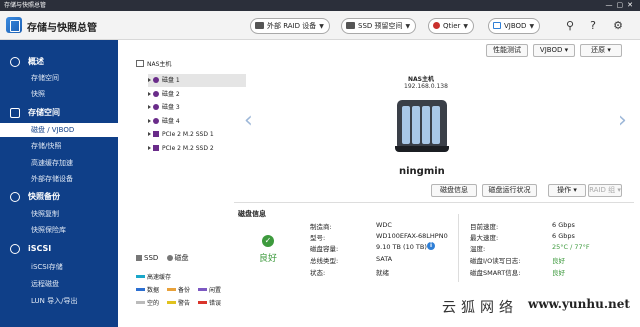 This screenshot has width=640, height=327. Describe the element at coordinates (59, 94) in the screenshot. I see `sidebar-item-snapshot: 快照` at that location.